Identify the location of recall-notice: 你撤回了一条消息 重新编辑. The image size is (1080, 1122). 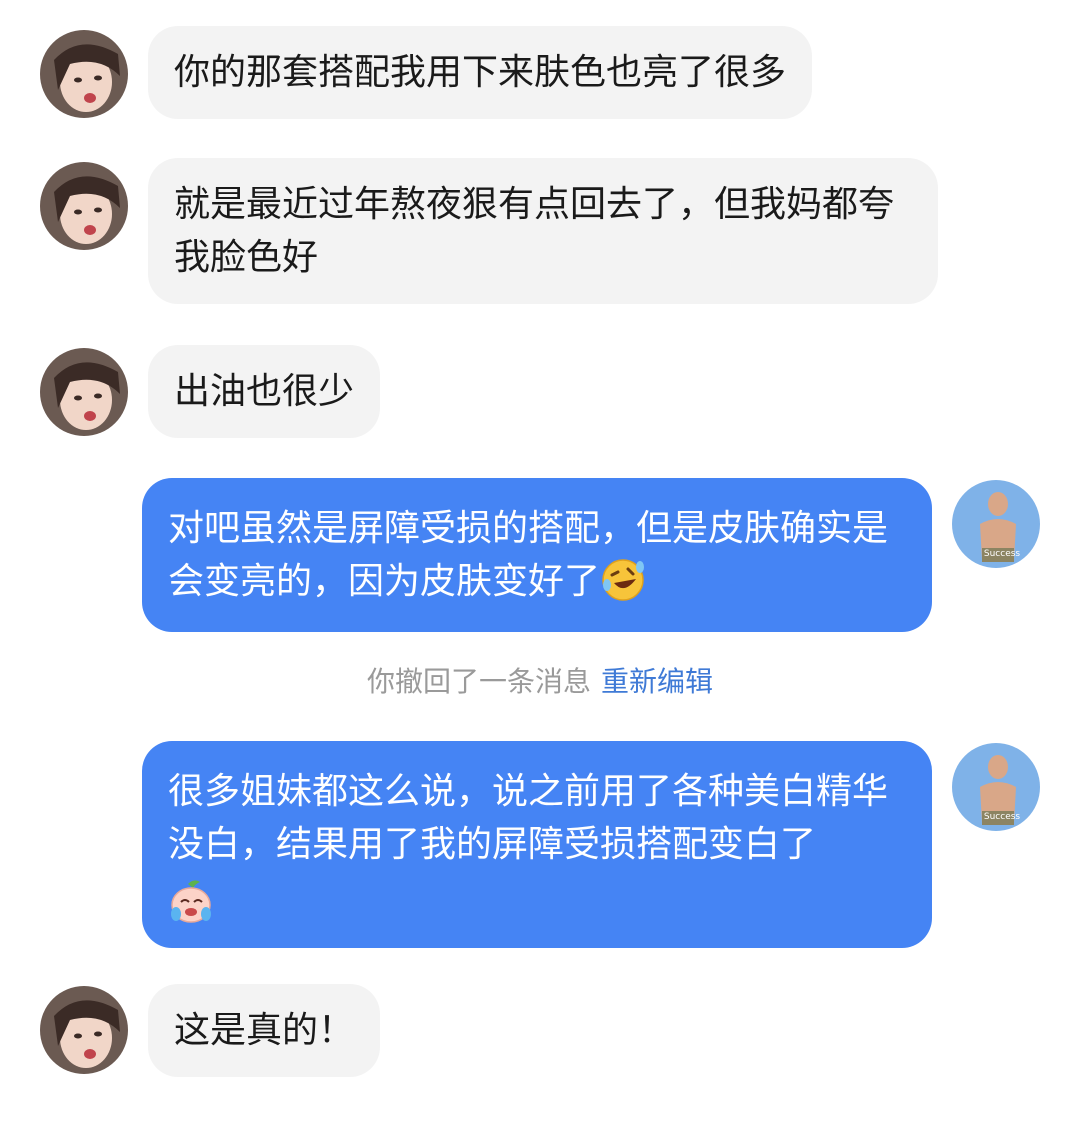
(540, 682).